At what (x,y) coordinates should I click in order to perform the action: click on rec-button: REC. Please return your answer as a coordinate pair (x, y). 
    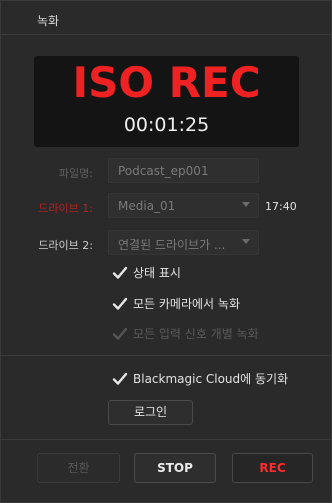
    Looking at the image, I should click on (272, 468).